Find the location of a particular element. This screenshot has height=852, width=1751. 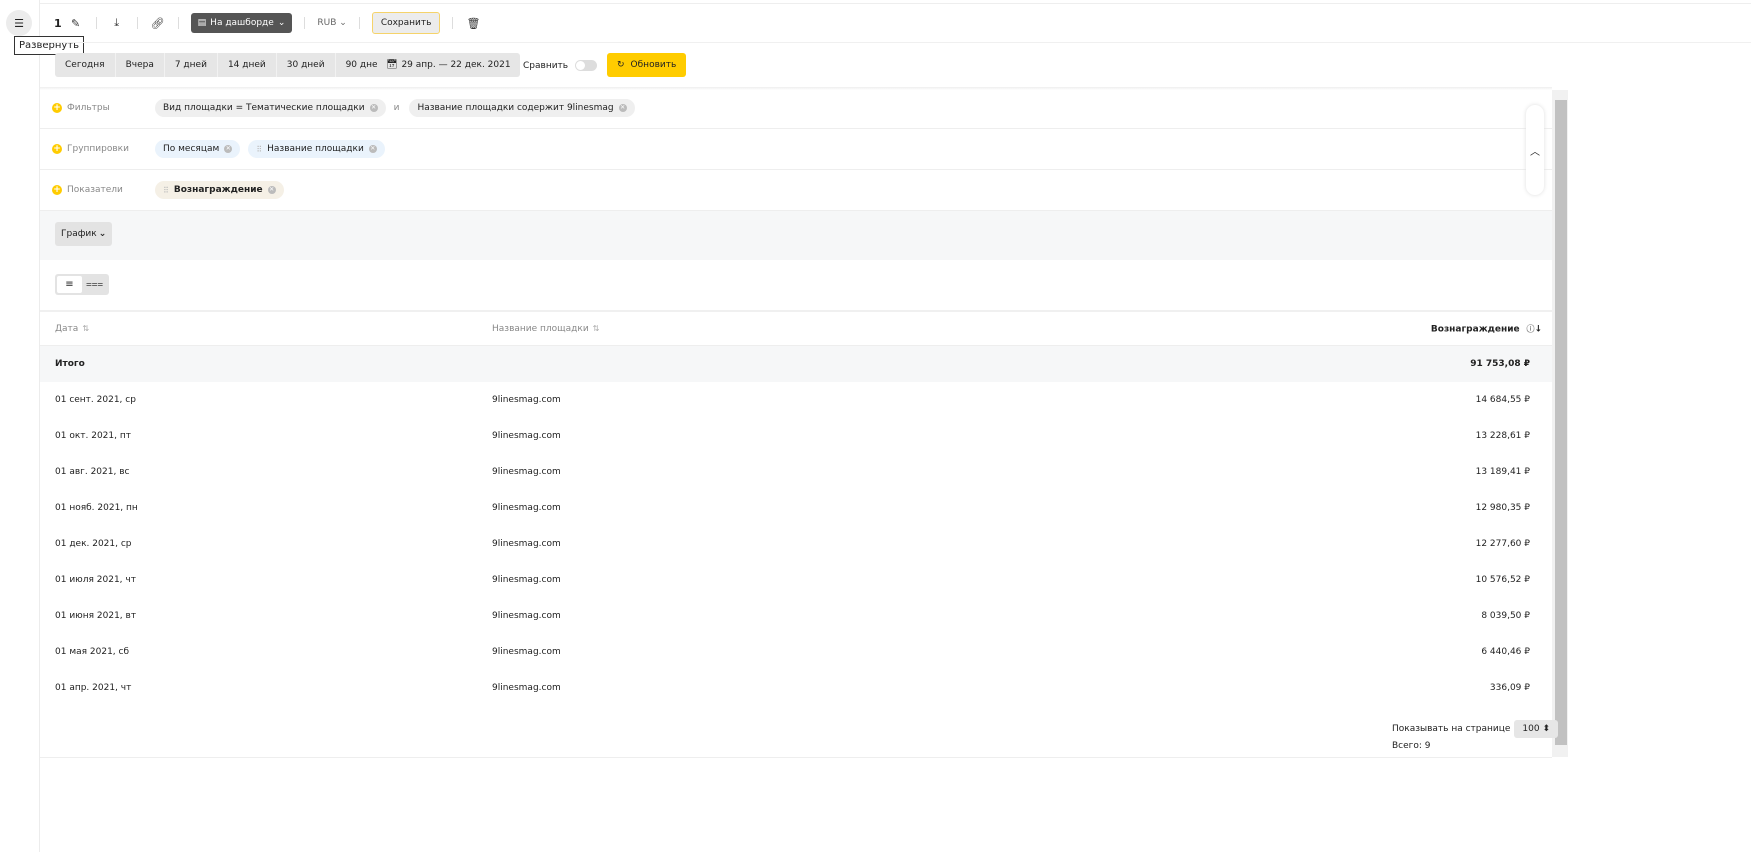

table-row: 01 дек. 2021, ср 9linesmag.com 12 277,60 ₽ is located at coordinates (796, 544).